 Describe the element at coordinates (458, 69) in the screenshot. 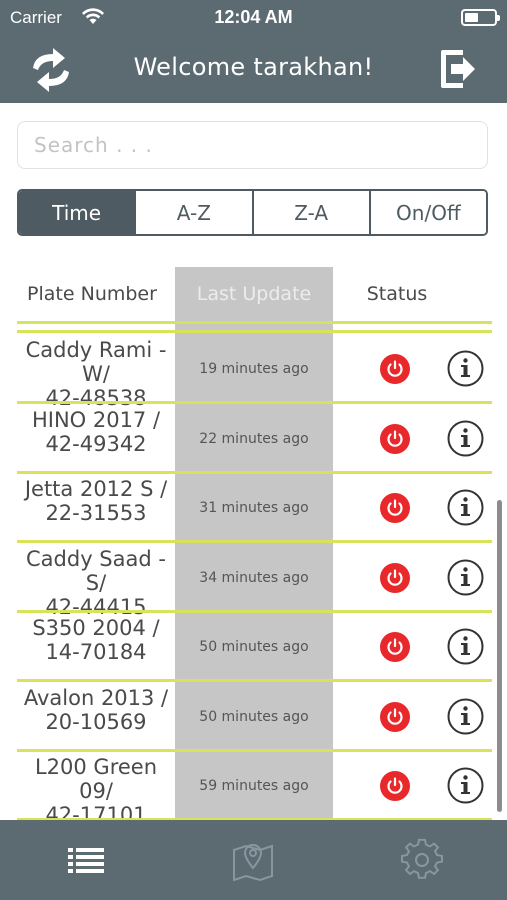

I see `logout-icon` at that location.